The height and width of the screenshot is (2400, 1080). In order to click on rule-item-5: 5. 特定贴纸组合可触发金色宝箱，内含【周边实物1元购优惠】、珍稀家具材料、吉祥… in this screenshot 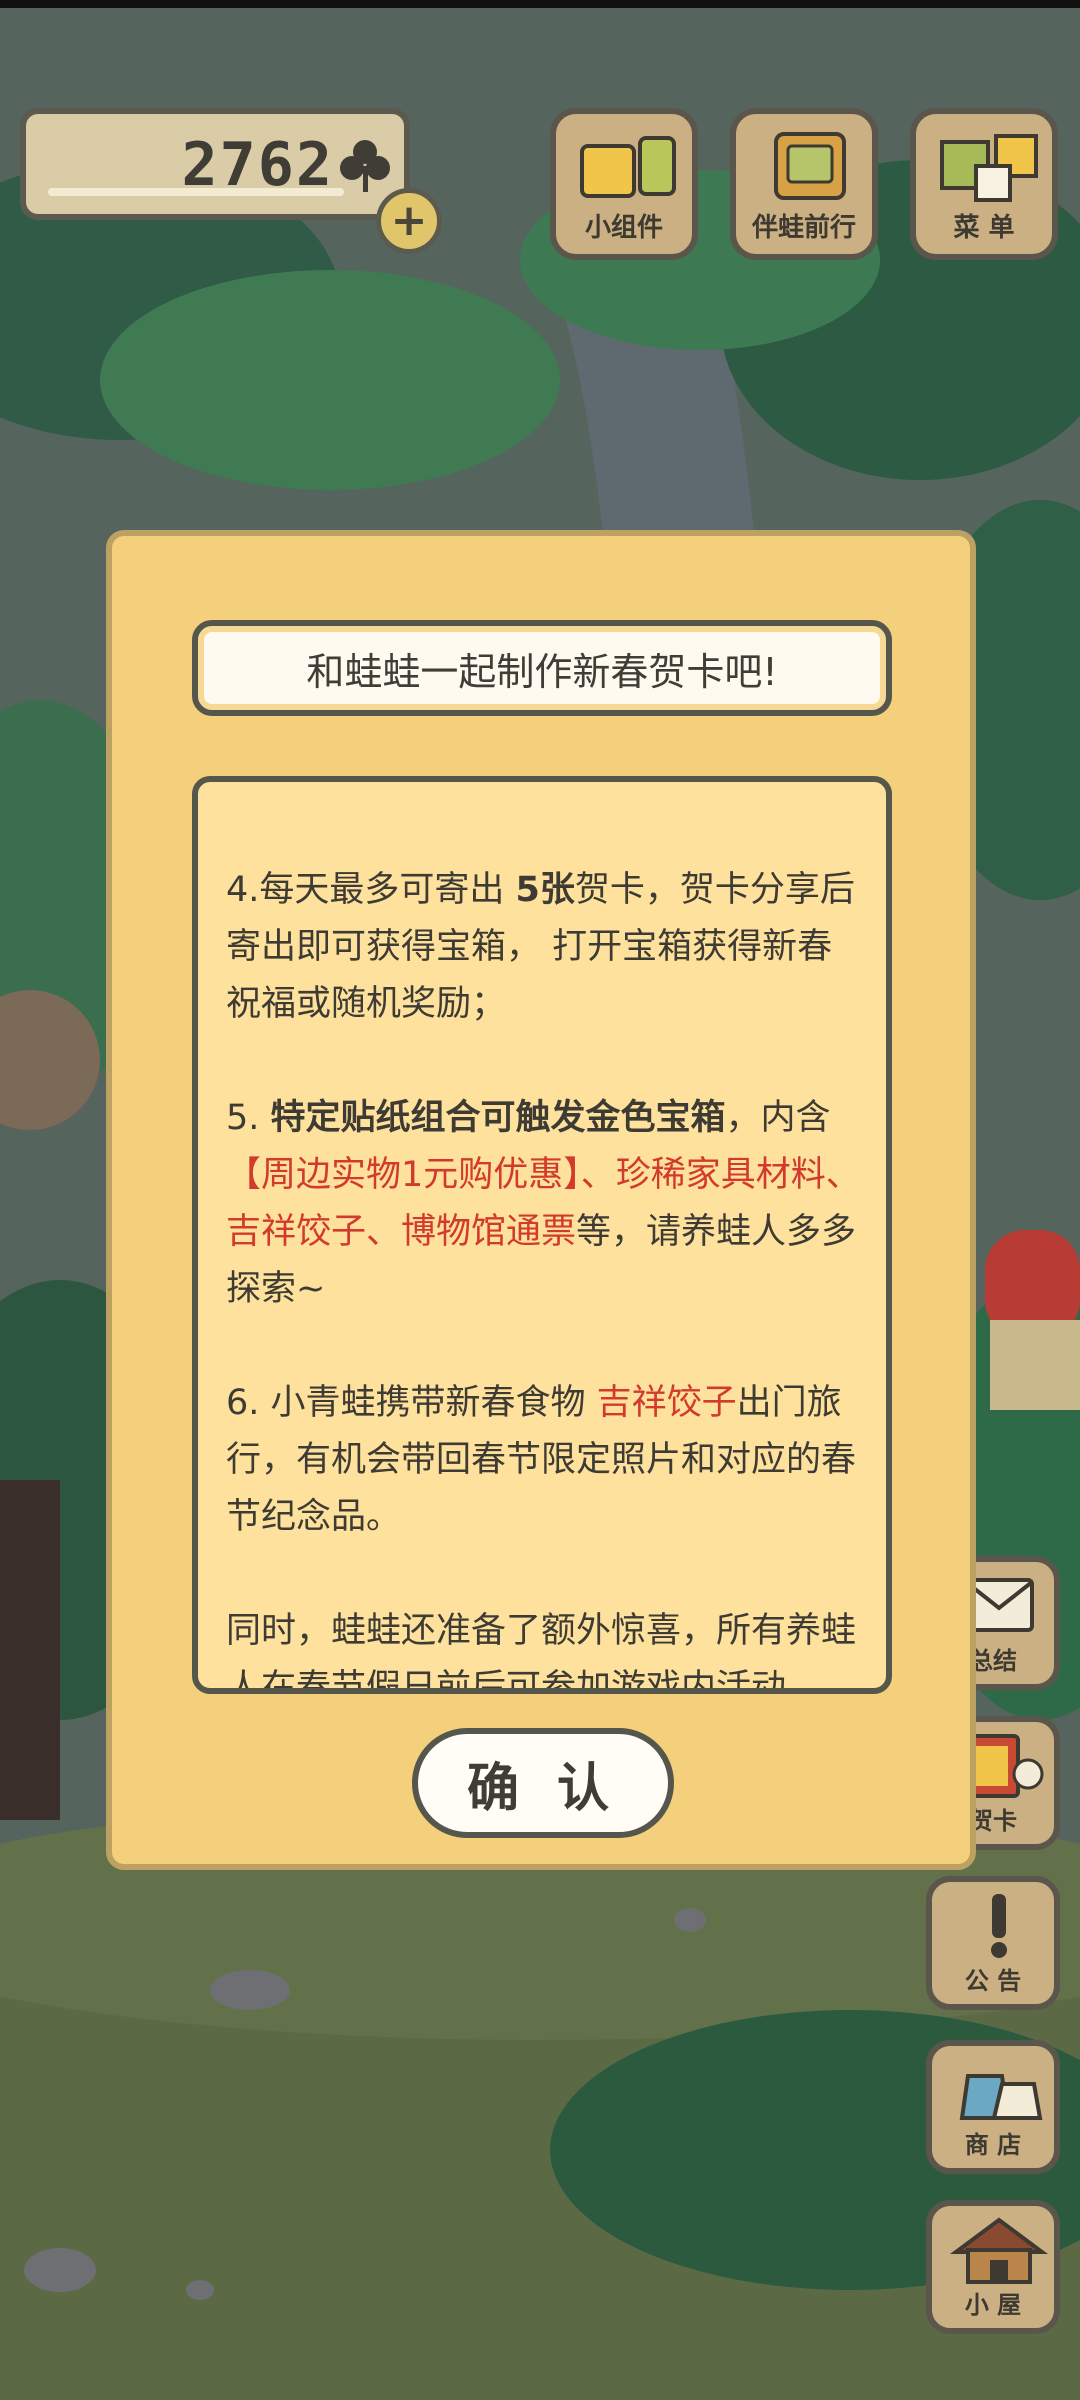, I will do `click(543, 1203)`.